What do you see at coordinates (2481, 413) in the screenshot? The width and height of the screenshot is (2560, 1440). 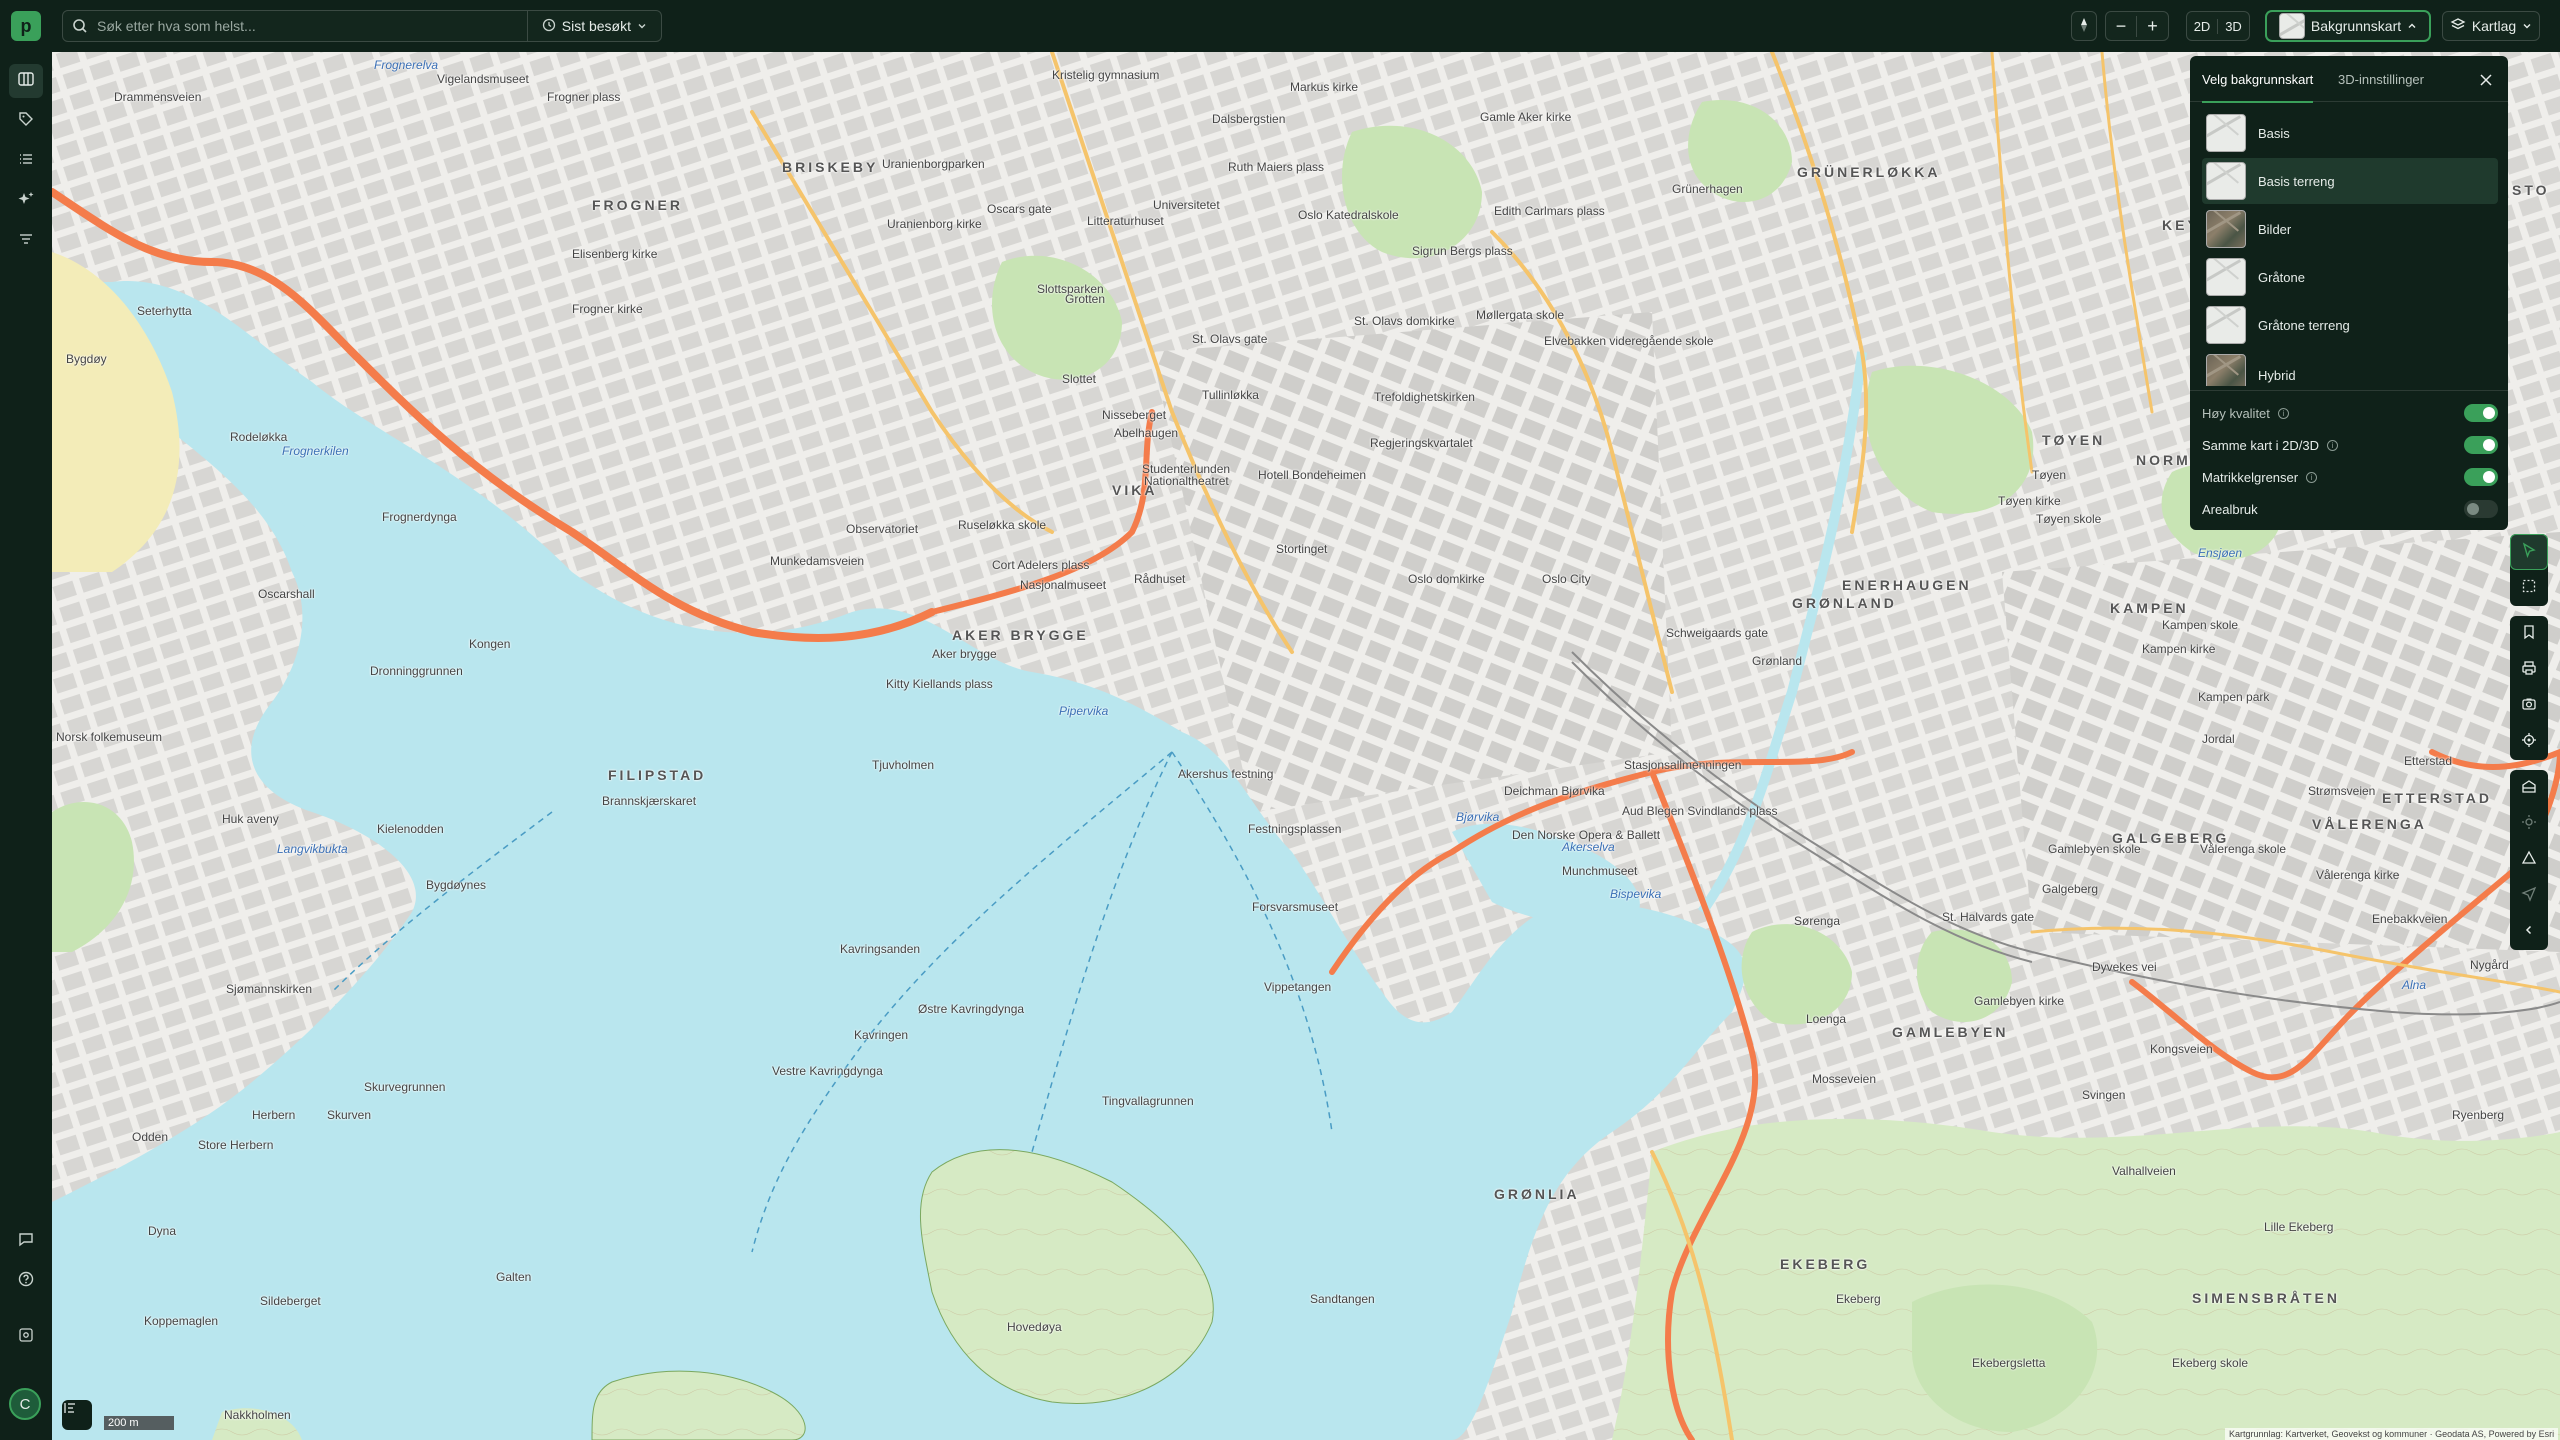 I see `high-quality-switch` at bounding box center [2481, 413].